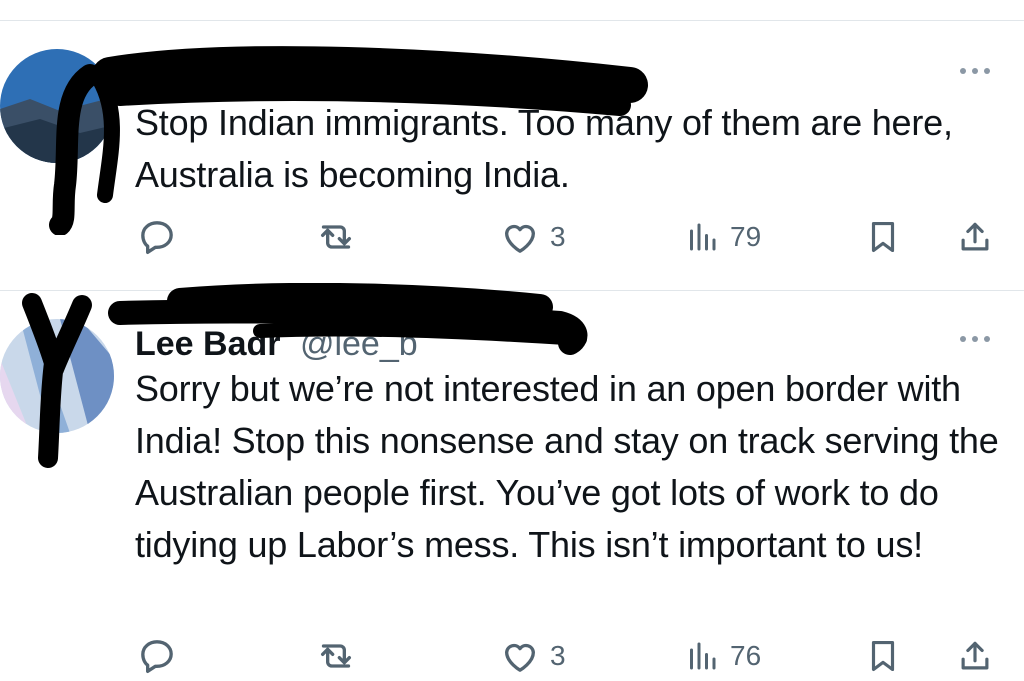 The height and width of the screenshot is (681, 1024). I want to click on post-header: Lee Badr @lee_b, so click(276, 344).